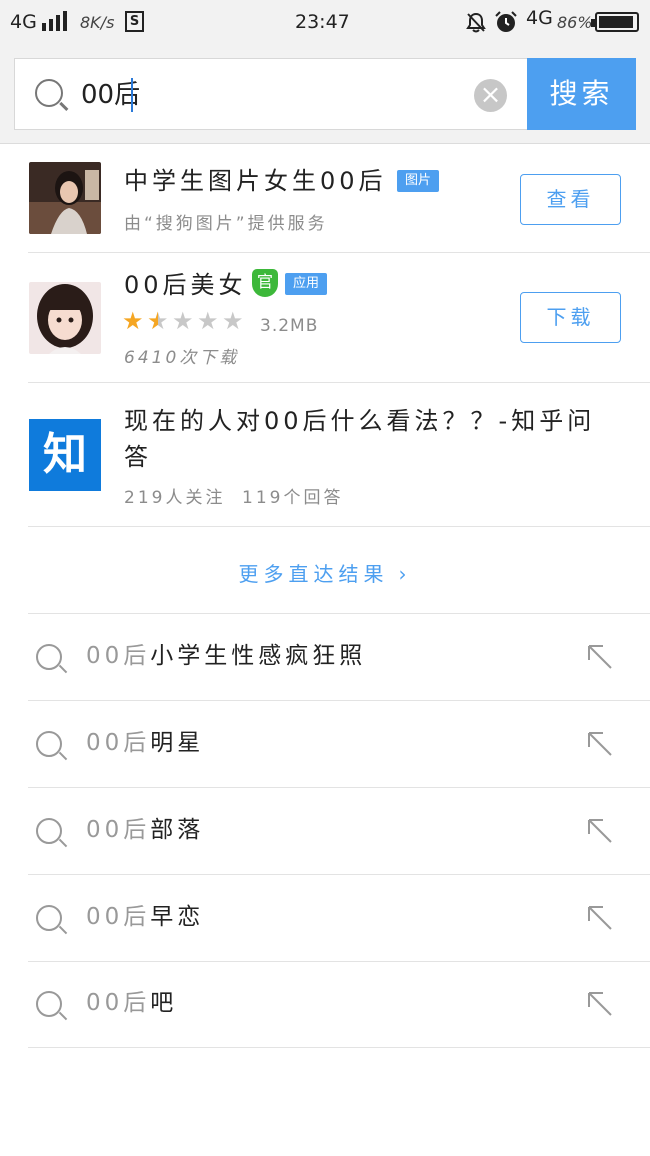 The width and height of the screenshot is (650, 1156). I want to click on zhihu-title-line2: 答, so click(138, 457).